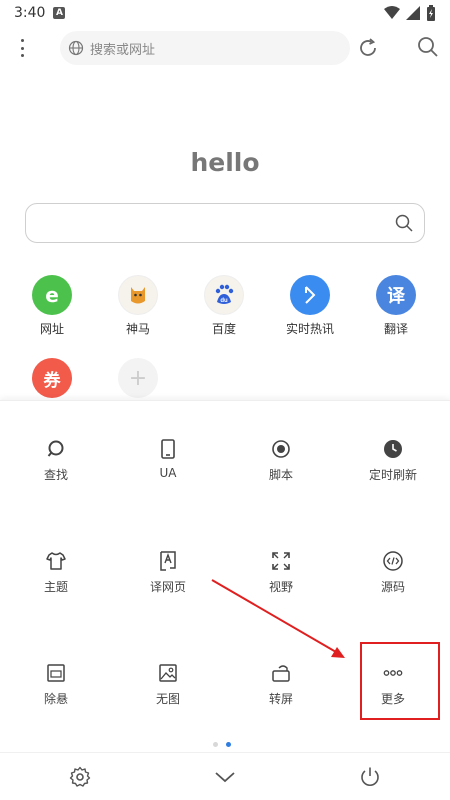 The height and width of the screenshot is (800, 450). What do you see at coordinates (228, 744) in the screenshot?
I see `page-dot-active` at bounding box center [228, 744].